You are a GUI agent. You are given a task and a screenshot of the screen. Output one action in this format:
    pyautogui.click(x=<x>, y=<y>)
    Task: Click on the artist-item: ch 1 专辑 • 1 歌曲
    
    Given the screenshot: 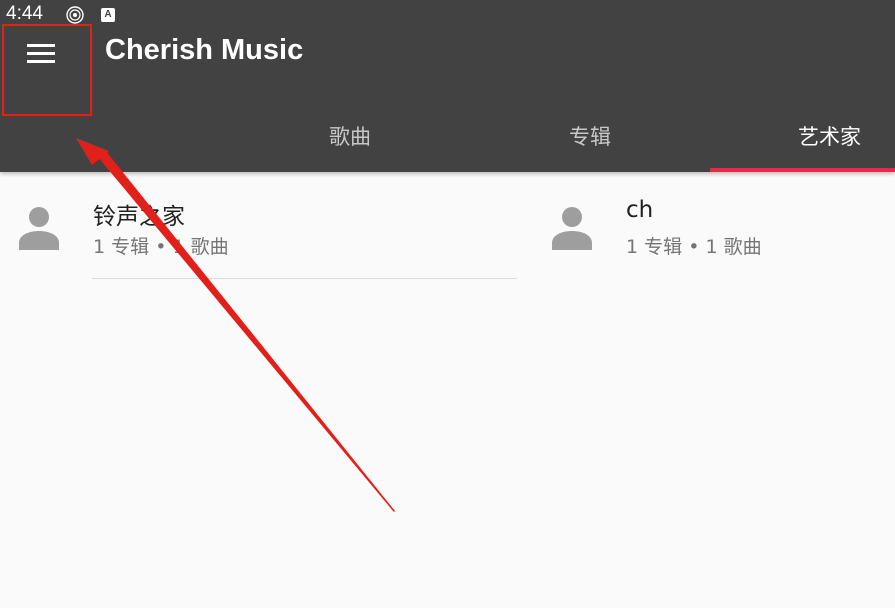 What is the action you would take?
    pyautogui.click(x=713, y=232)
    